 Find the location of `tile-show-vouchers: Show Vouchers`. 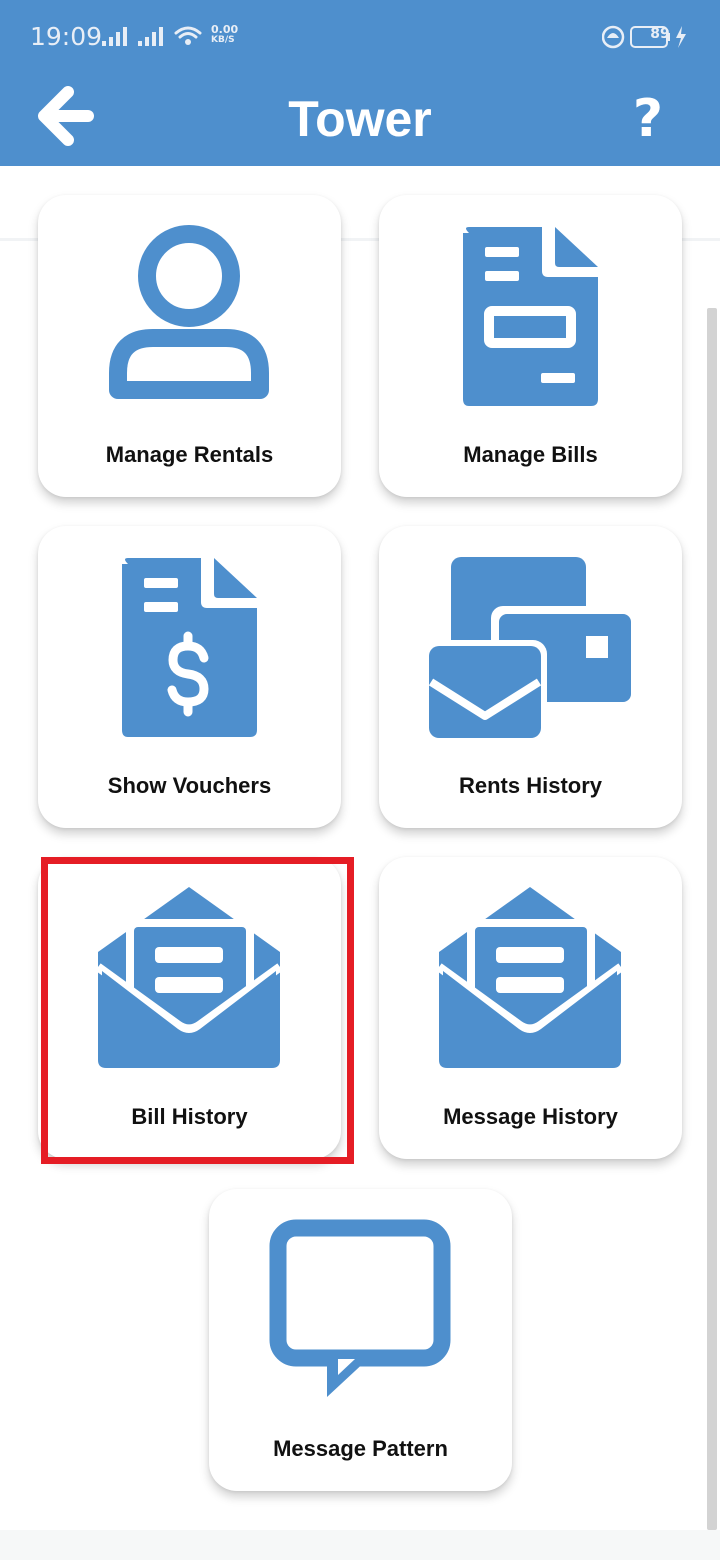

tile-show-vouchers: Show Vouchers is located at coordinates (189, 677).